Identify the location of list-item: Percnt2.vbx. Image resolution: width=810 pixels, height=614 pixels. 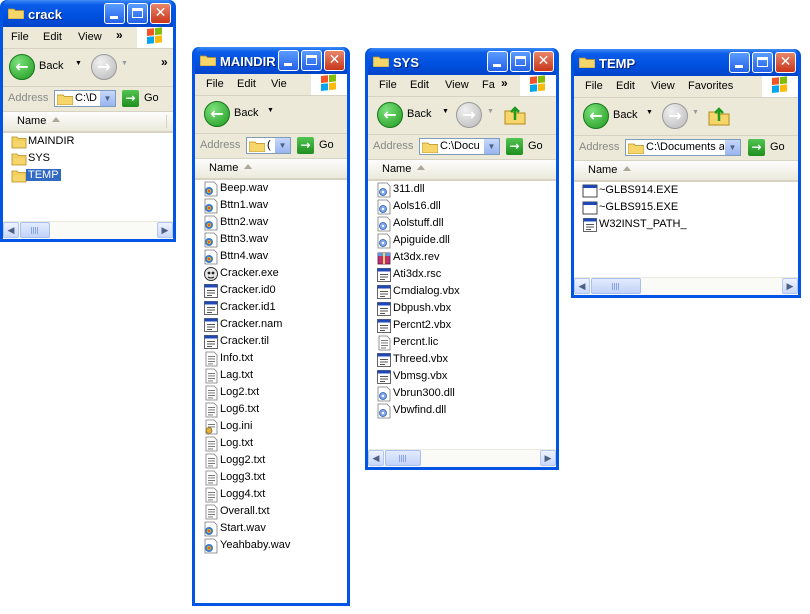
(462, 325).